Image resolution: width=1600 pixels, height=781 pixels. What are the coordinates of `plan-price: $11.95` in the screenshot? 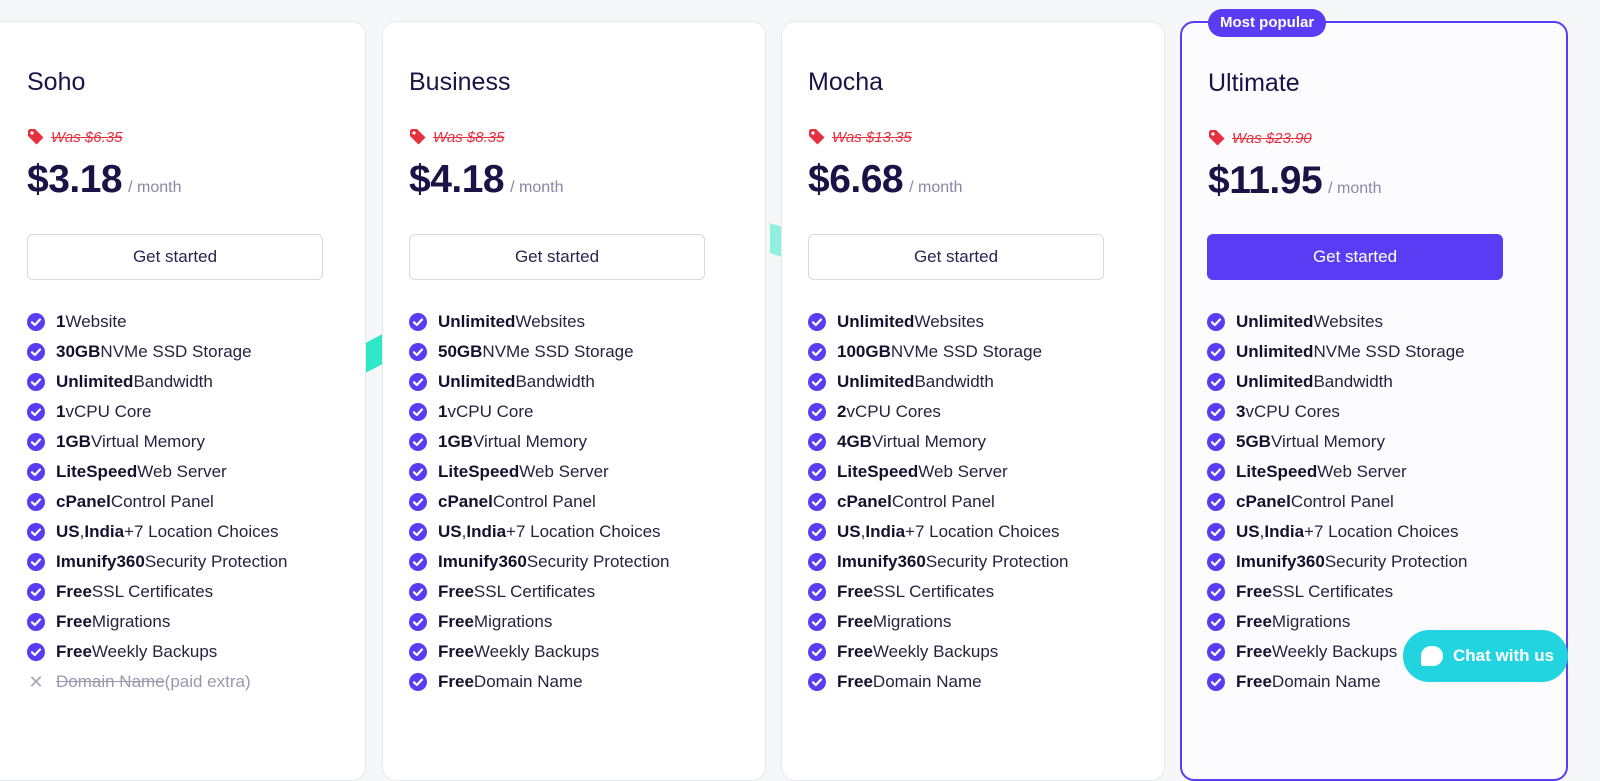 It's located at (1265, 180).